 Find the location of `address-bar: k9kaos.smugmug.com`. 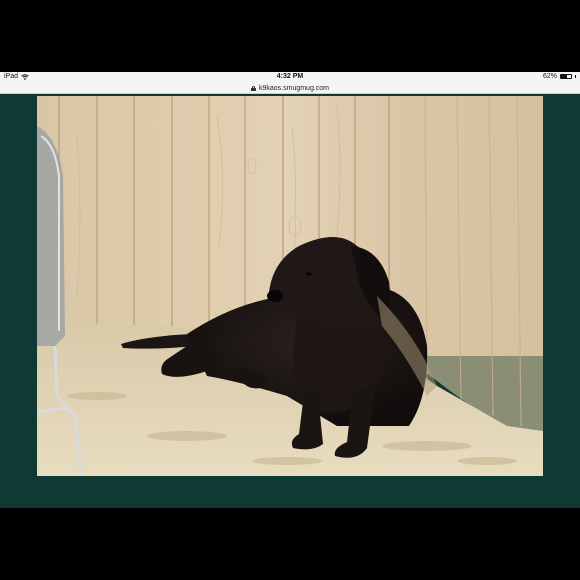

address-bar: k9kaos.smugmug.com is located at coordinates (290, 88).